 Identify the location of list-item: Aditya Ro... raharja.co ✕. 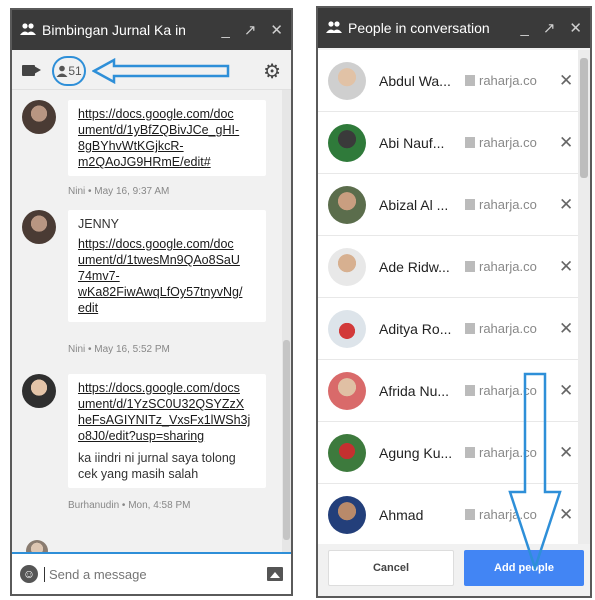
(449, 329).